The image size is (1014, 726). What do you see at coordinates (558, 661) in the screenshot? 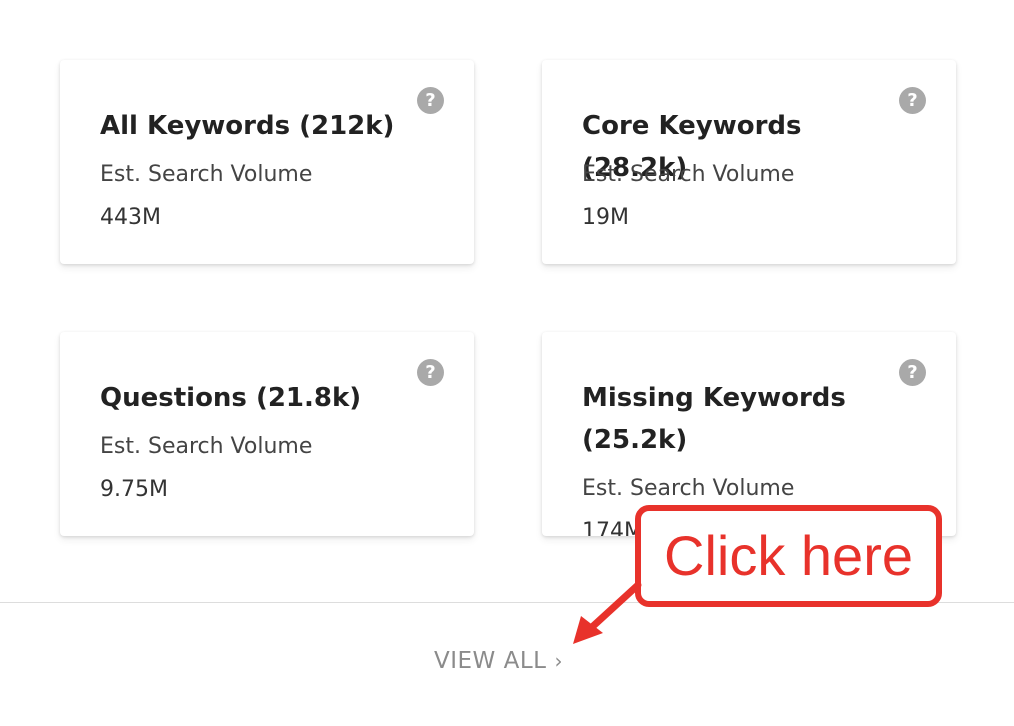
I see `chevron-right-icon: ›` at bounding box center [558, 661].